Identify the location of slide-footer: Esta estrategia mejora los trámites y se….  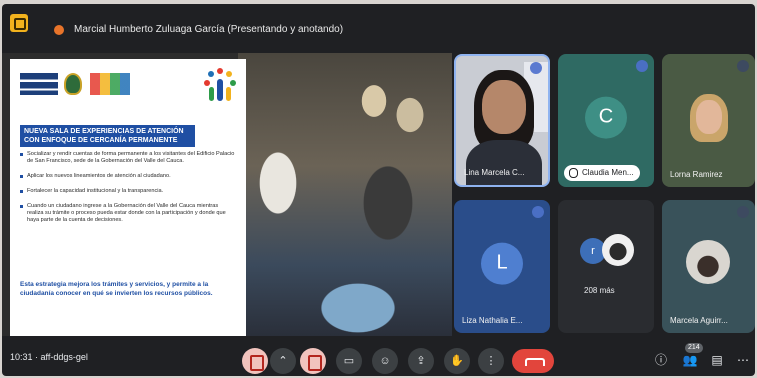
(116, 289).